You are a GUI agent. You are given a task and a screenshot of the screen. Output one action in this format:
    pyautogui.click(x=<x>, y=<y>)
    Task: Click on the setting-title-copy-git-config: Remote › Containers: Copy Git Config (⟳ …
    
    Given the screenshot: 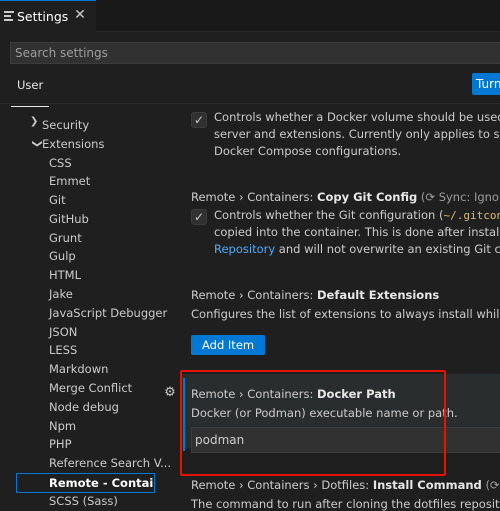 What is the action you would take?
    pyautogui.click(x=345, y=197)
    